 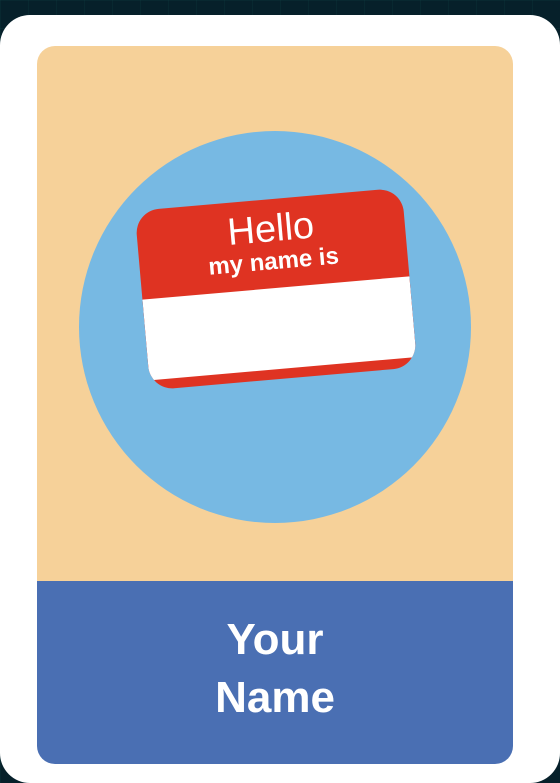 I want to click on hello-name-tag-illustration: Hello my name is, so click(x=276, y=289).